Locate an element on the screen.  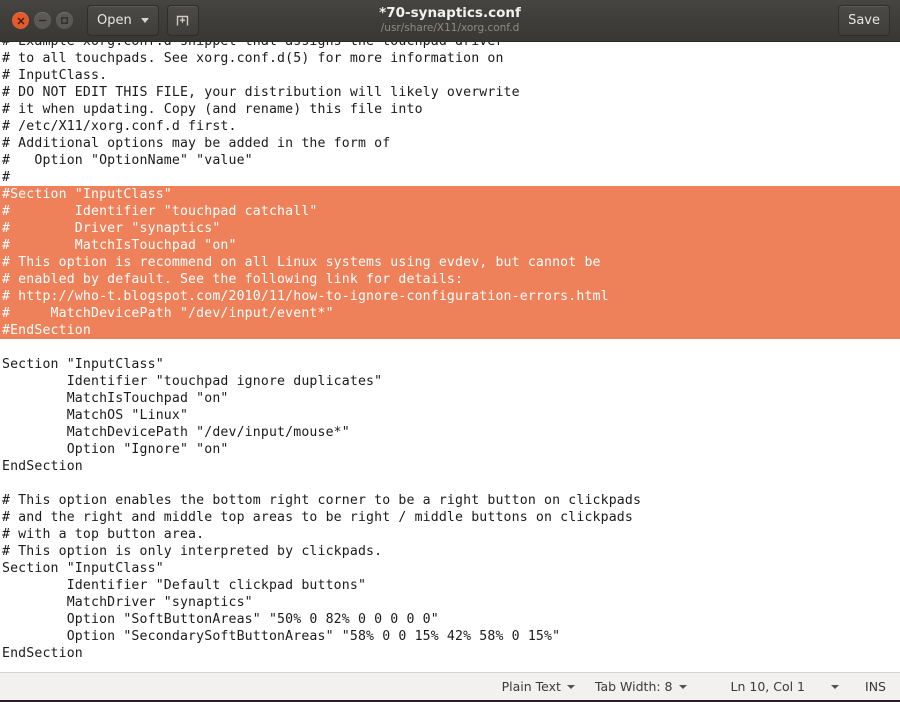
file-path: /usr/share/X11/xorg.conf.d is located at coordinates (450, 28).